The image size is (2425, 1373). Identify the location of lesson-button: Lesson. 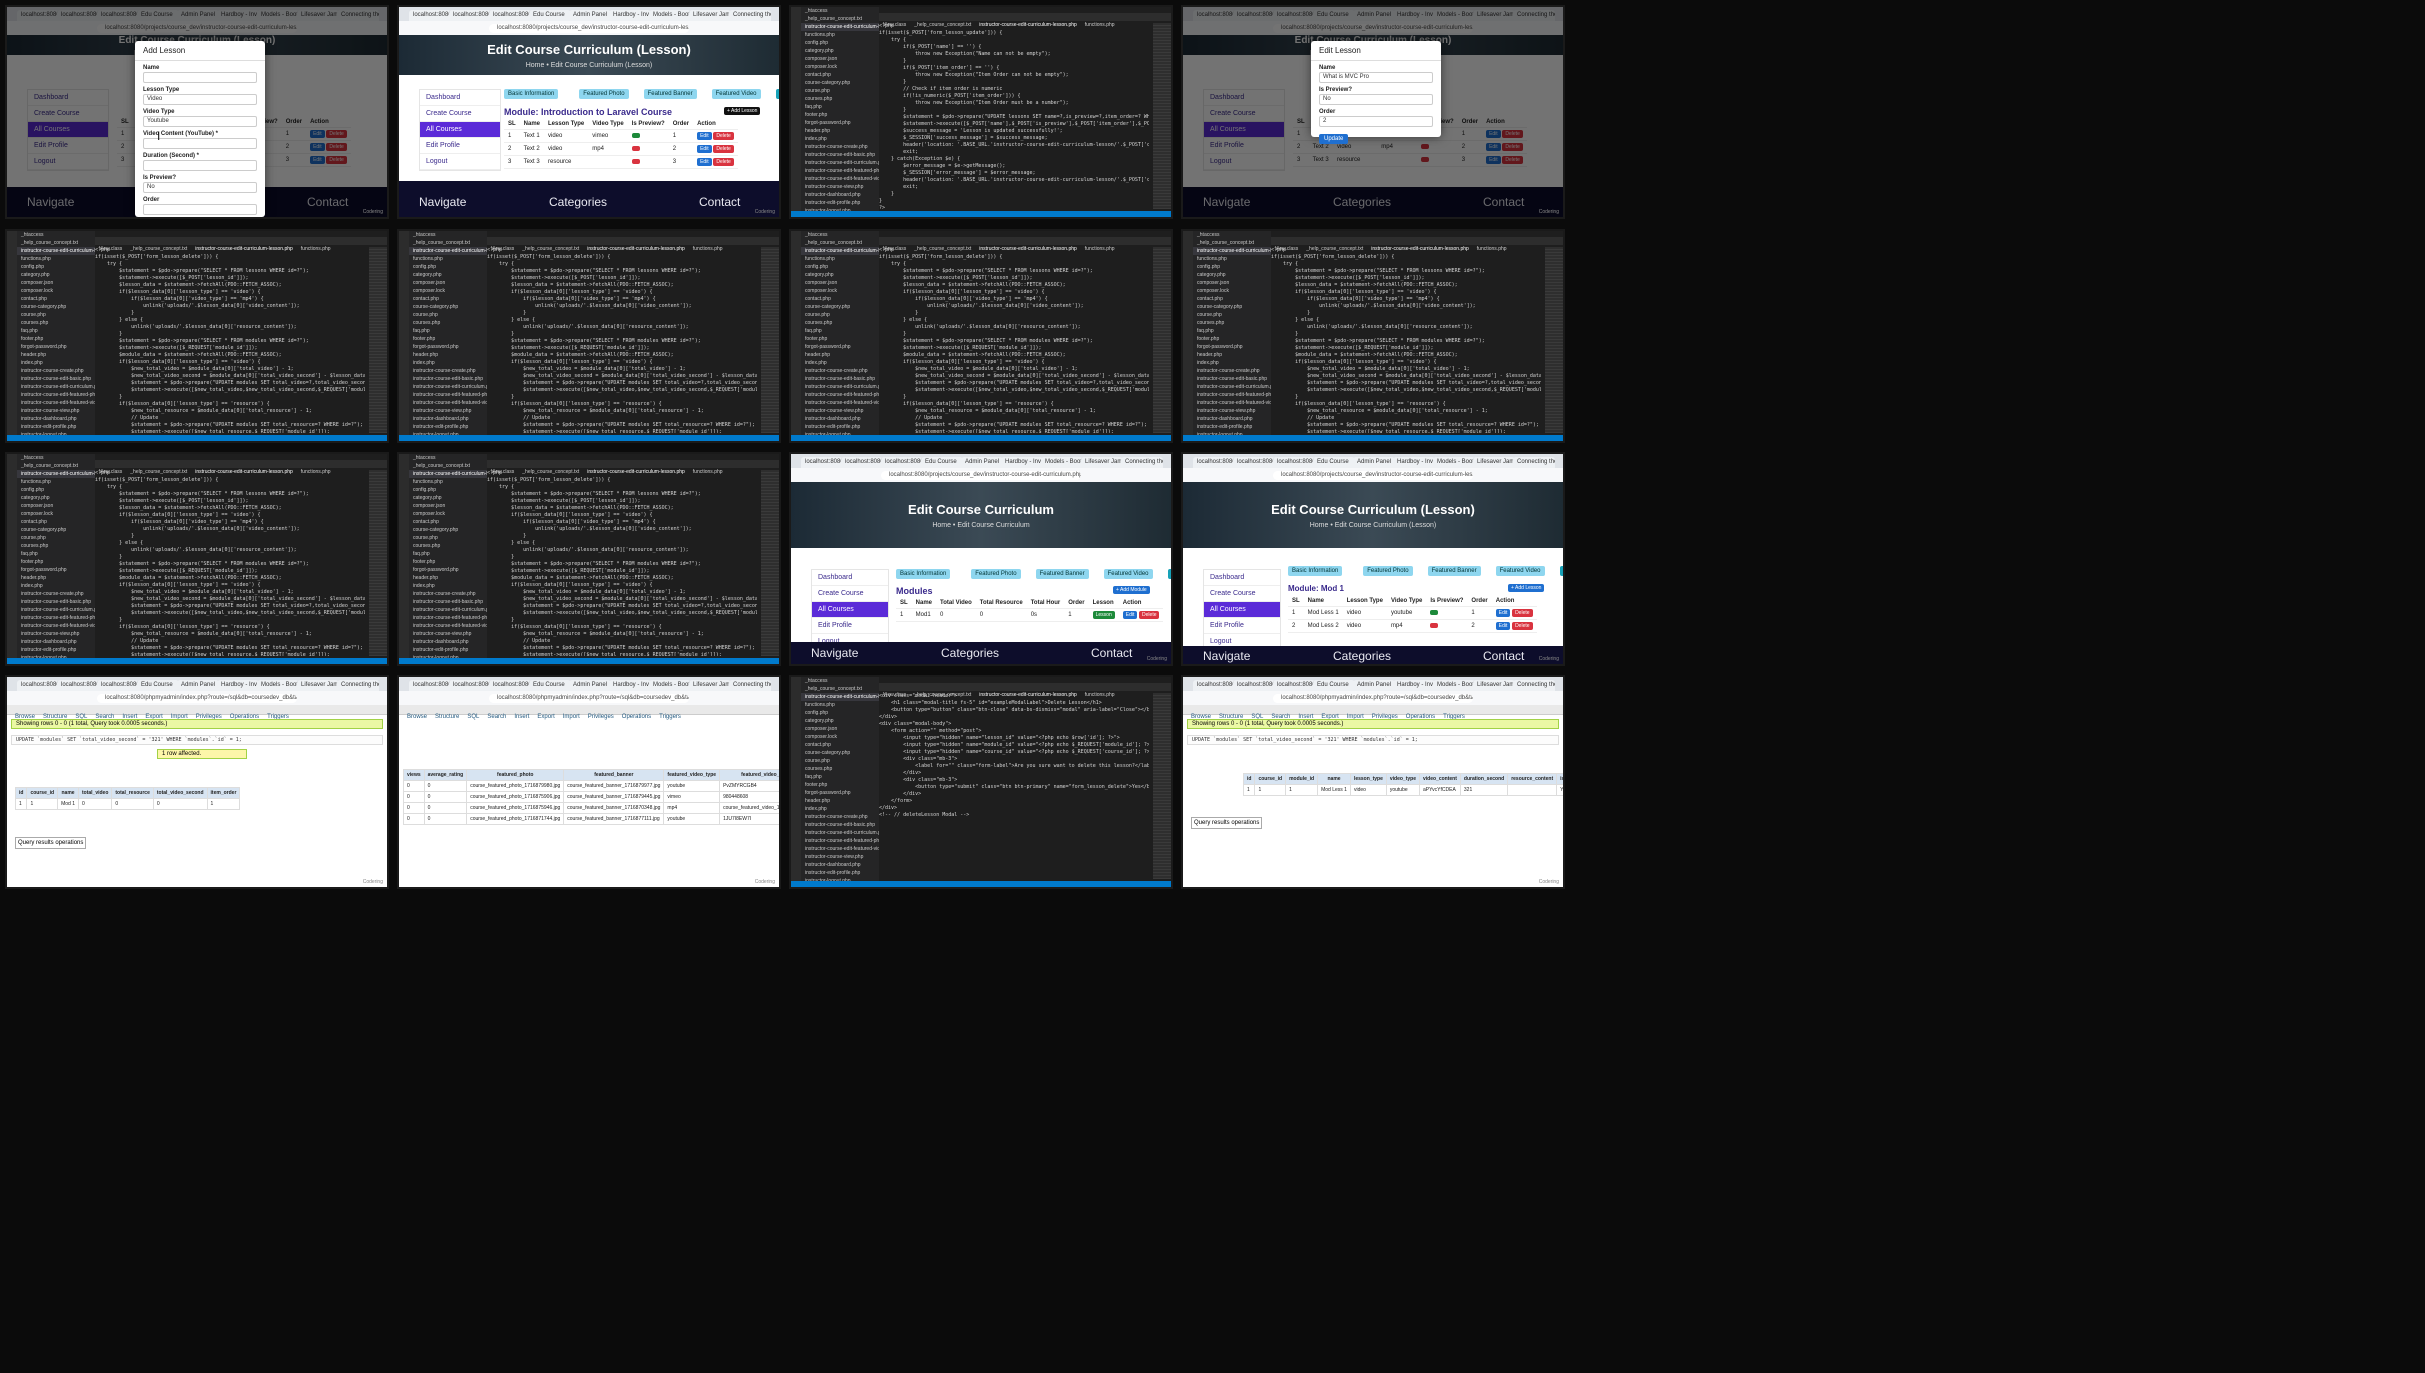
(1103, 615).